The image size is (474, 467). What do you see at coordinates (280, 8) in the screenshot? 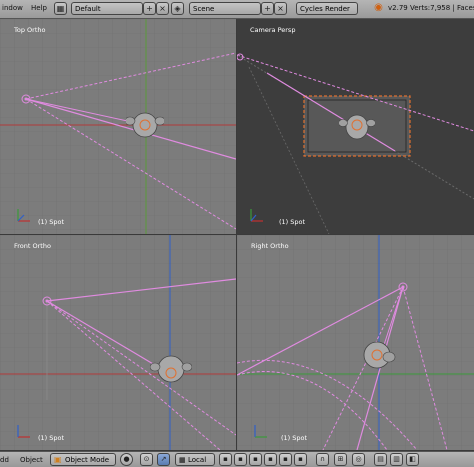
I see `close-scene-icon: ×` at bounding box center [280, 8].